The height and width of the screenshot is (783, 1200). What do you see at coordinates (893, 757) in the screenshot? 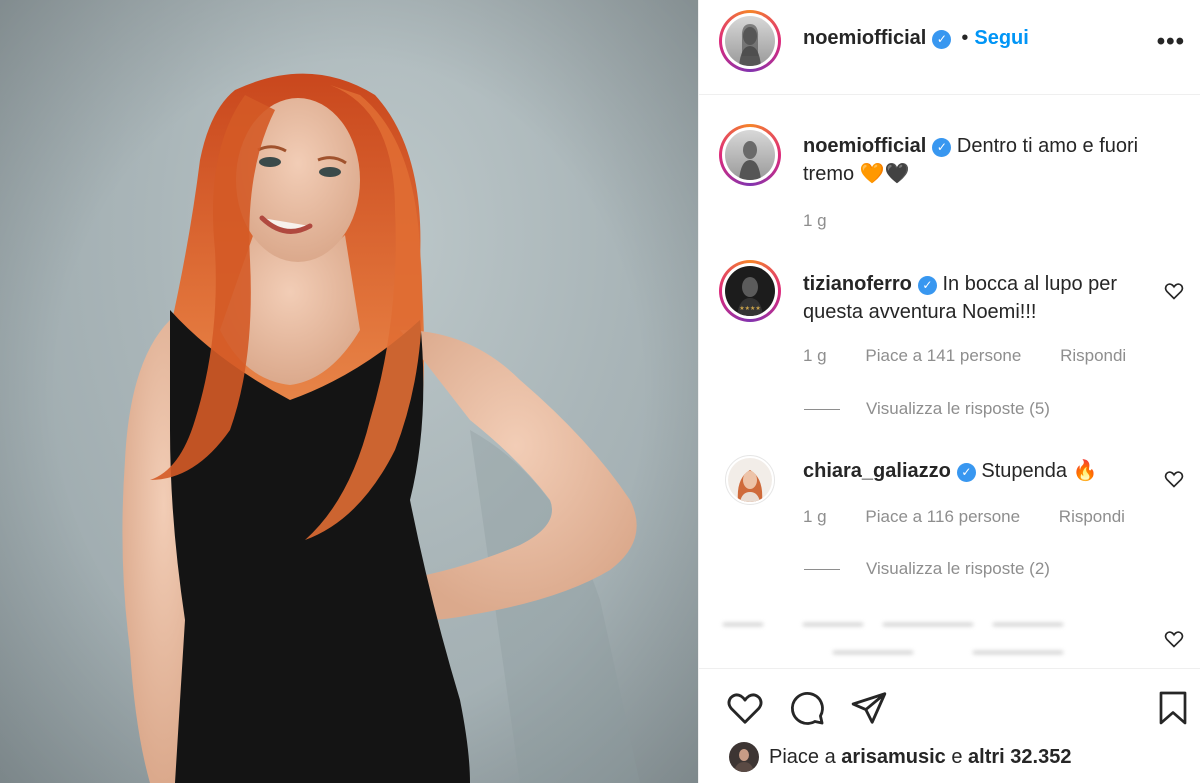
I see `liker-username: arisamusic` at bounding box center [893, 757].